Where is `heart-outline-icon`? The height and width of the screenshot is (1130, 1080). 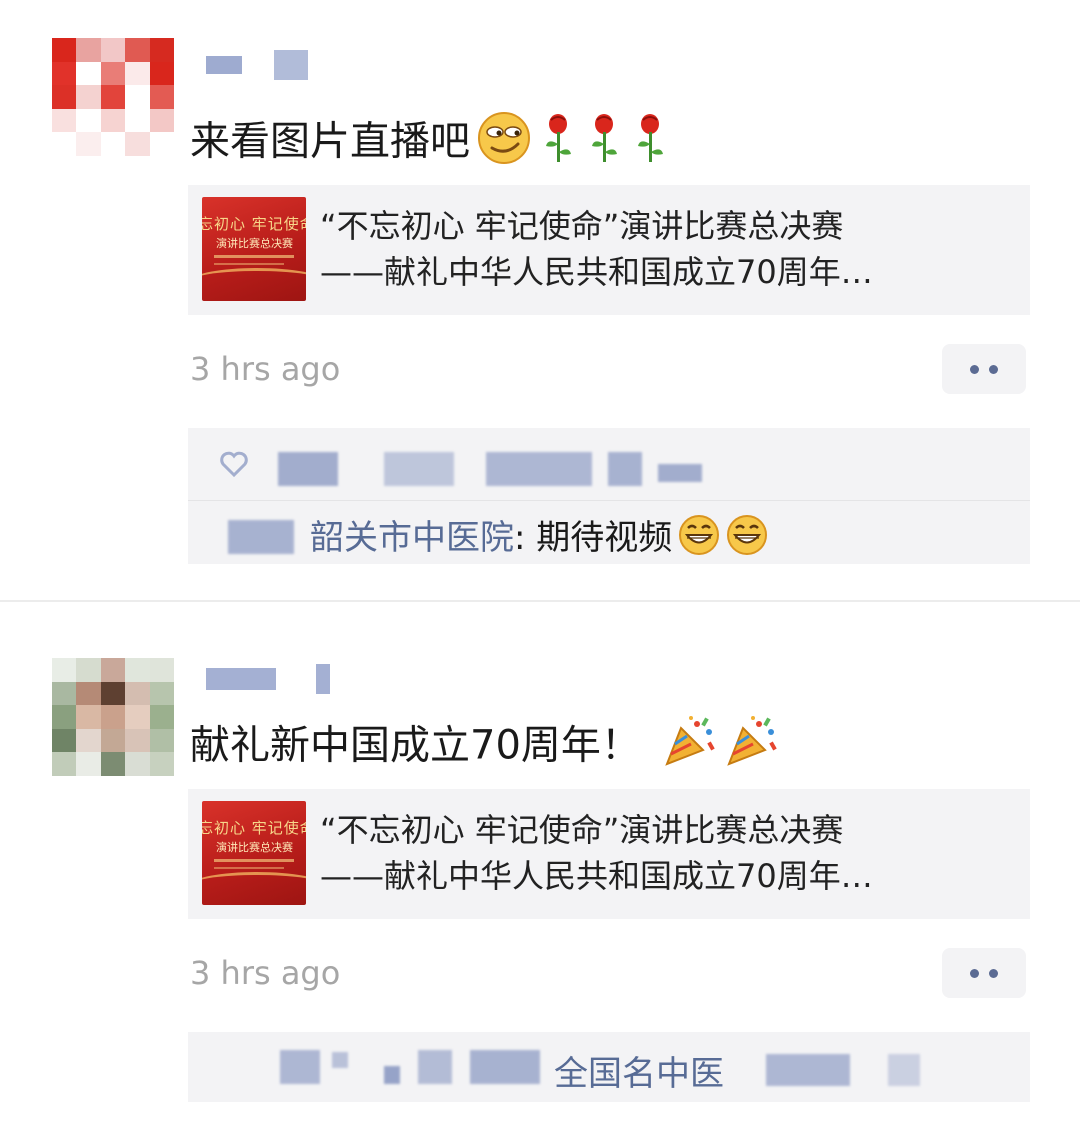 heart-outline-icon is located at coordinates (234, 464).